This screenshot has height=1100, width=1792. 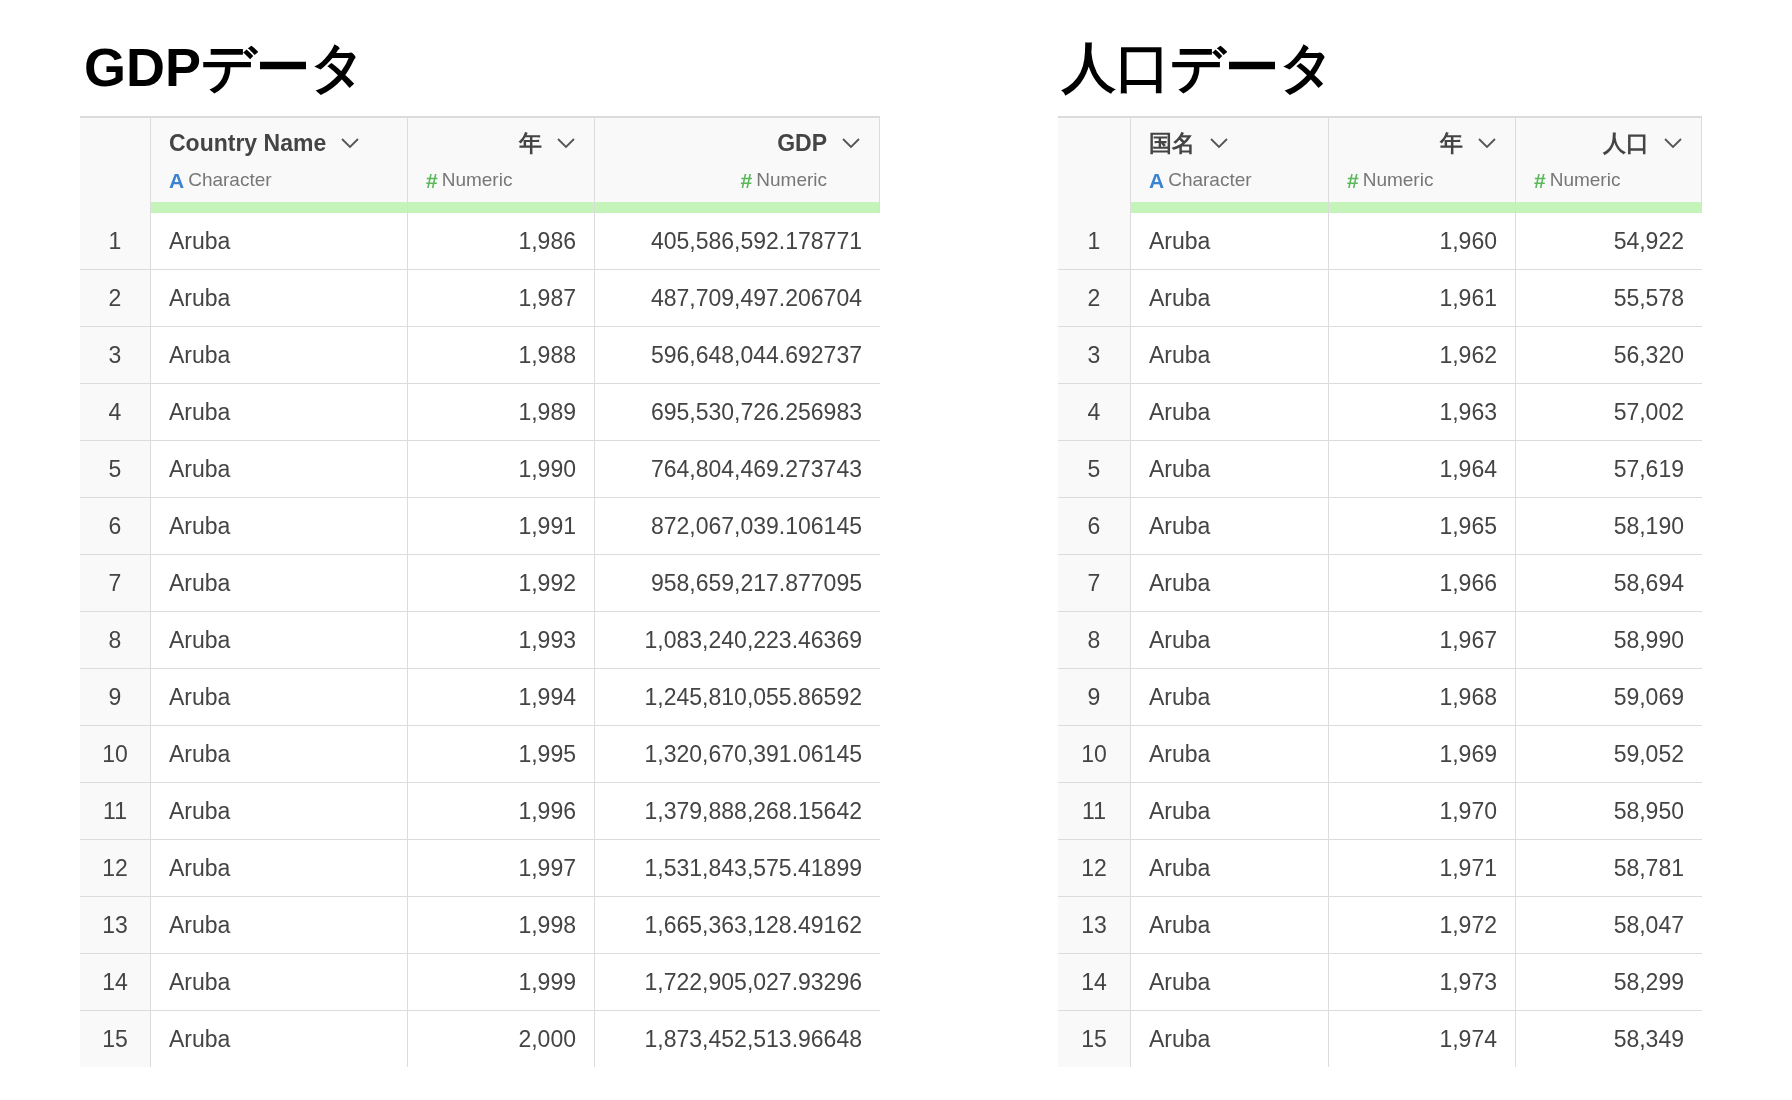 What do you see at coordinates (1648, 868) in the screenshot?
I see `table-cell-text: 58,781` at bounding box center [1648, 868].